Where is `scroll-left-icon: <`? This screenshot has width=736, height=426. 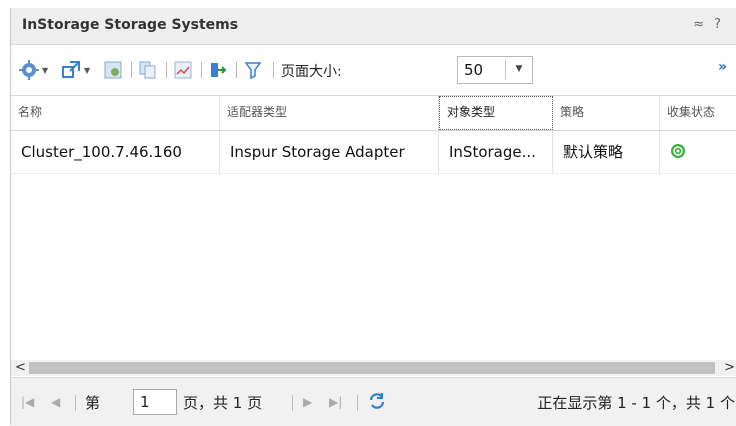
scroll-left-icon: < is located at coordinates (20, 368).